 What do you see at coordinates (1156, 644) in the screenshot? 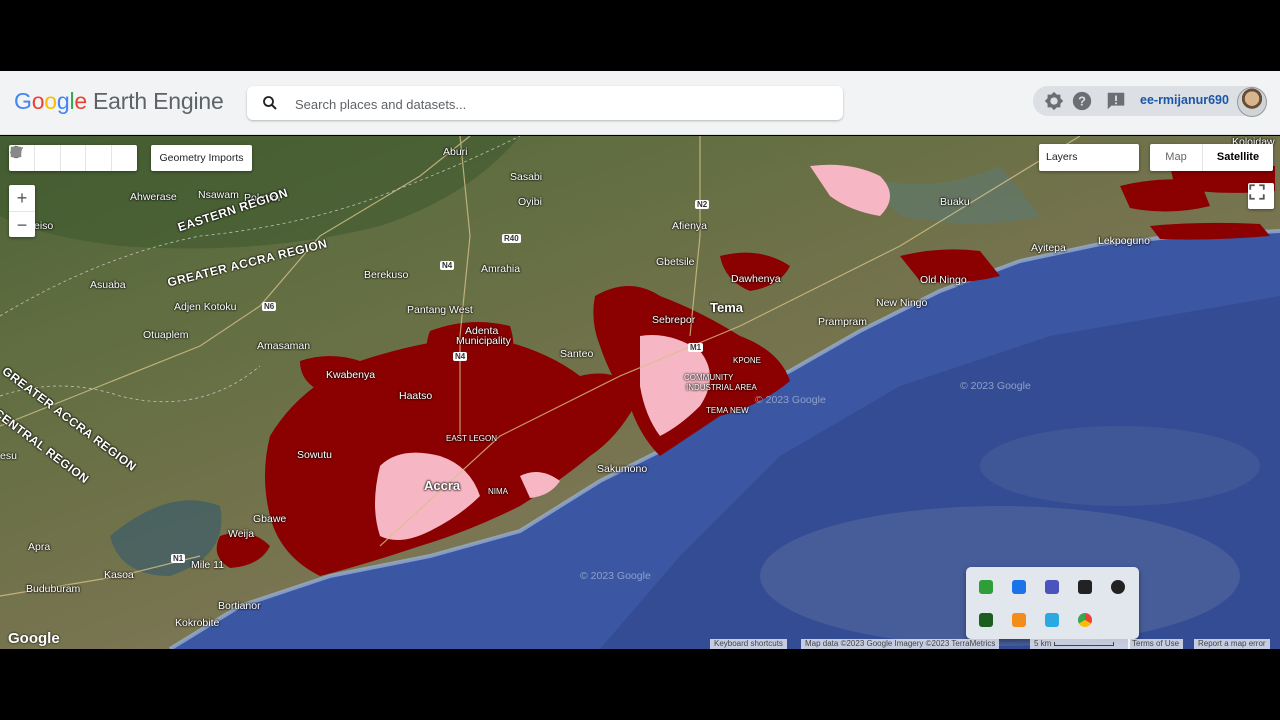
I see `terms-of-use-link: Terms of Use` at bounding box center [1156, 644].